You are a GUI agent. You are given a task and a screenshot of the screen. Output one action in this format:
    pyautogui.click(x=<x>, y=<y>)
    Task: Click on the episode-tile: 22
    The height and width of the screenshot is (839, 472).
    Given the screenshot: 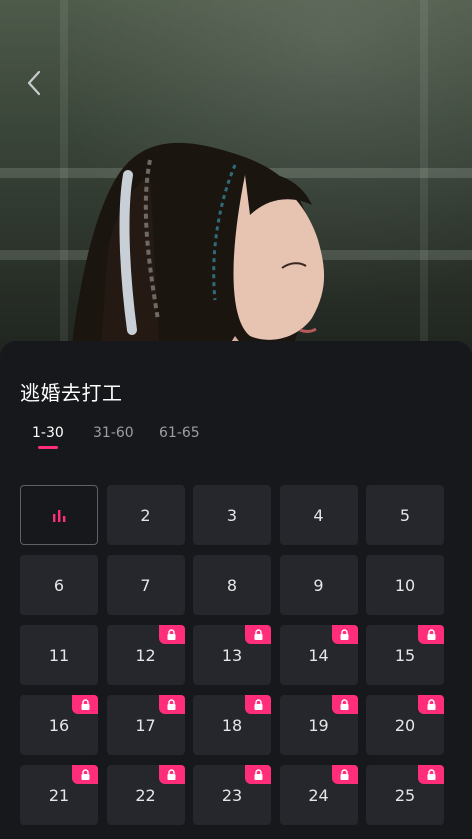 What is the action you would take?
    pyautogui.click(x=145, y=795)
    